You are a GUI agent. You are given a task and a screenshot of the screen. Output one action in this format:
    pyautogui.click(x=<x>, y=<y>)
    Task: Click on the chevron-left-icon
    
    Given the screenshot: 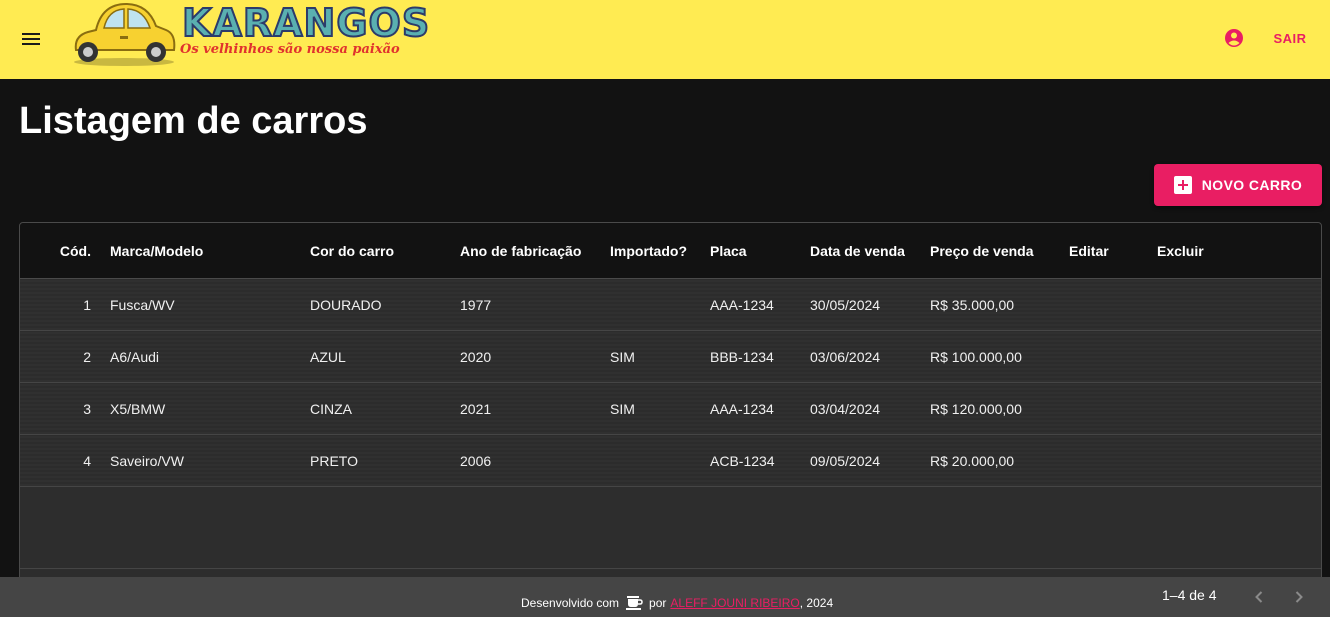 What is the action you would take?
    pyautogui.click(x=1259, y=597)
    